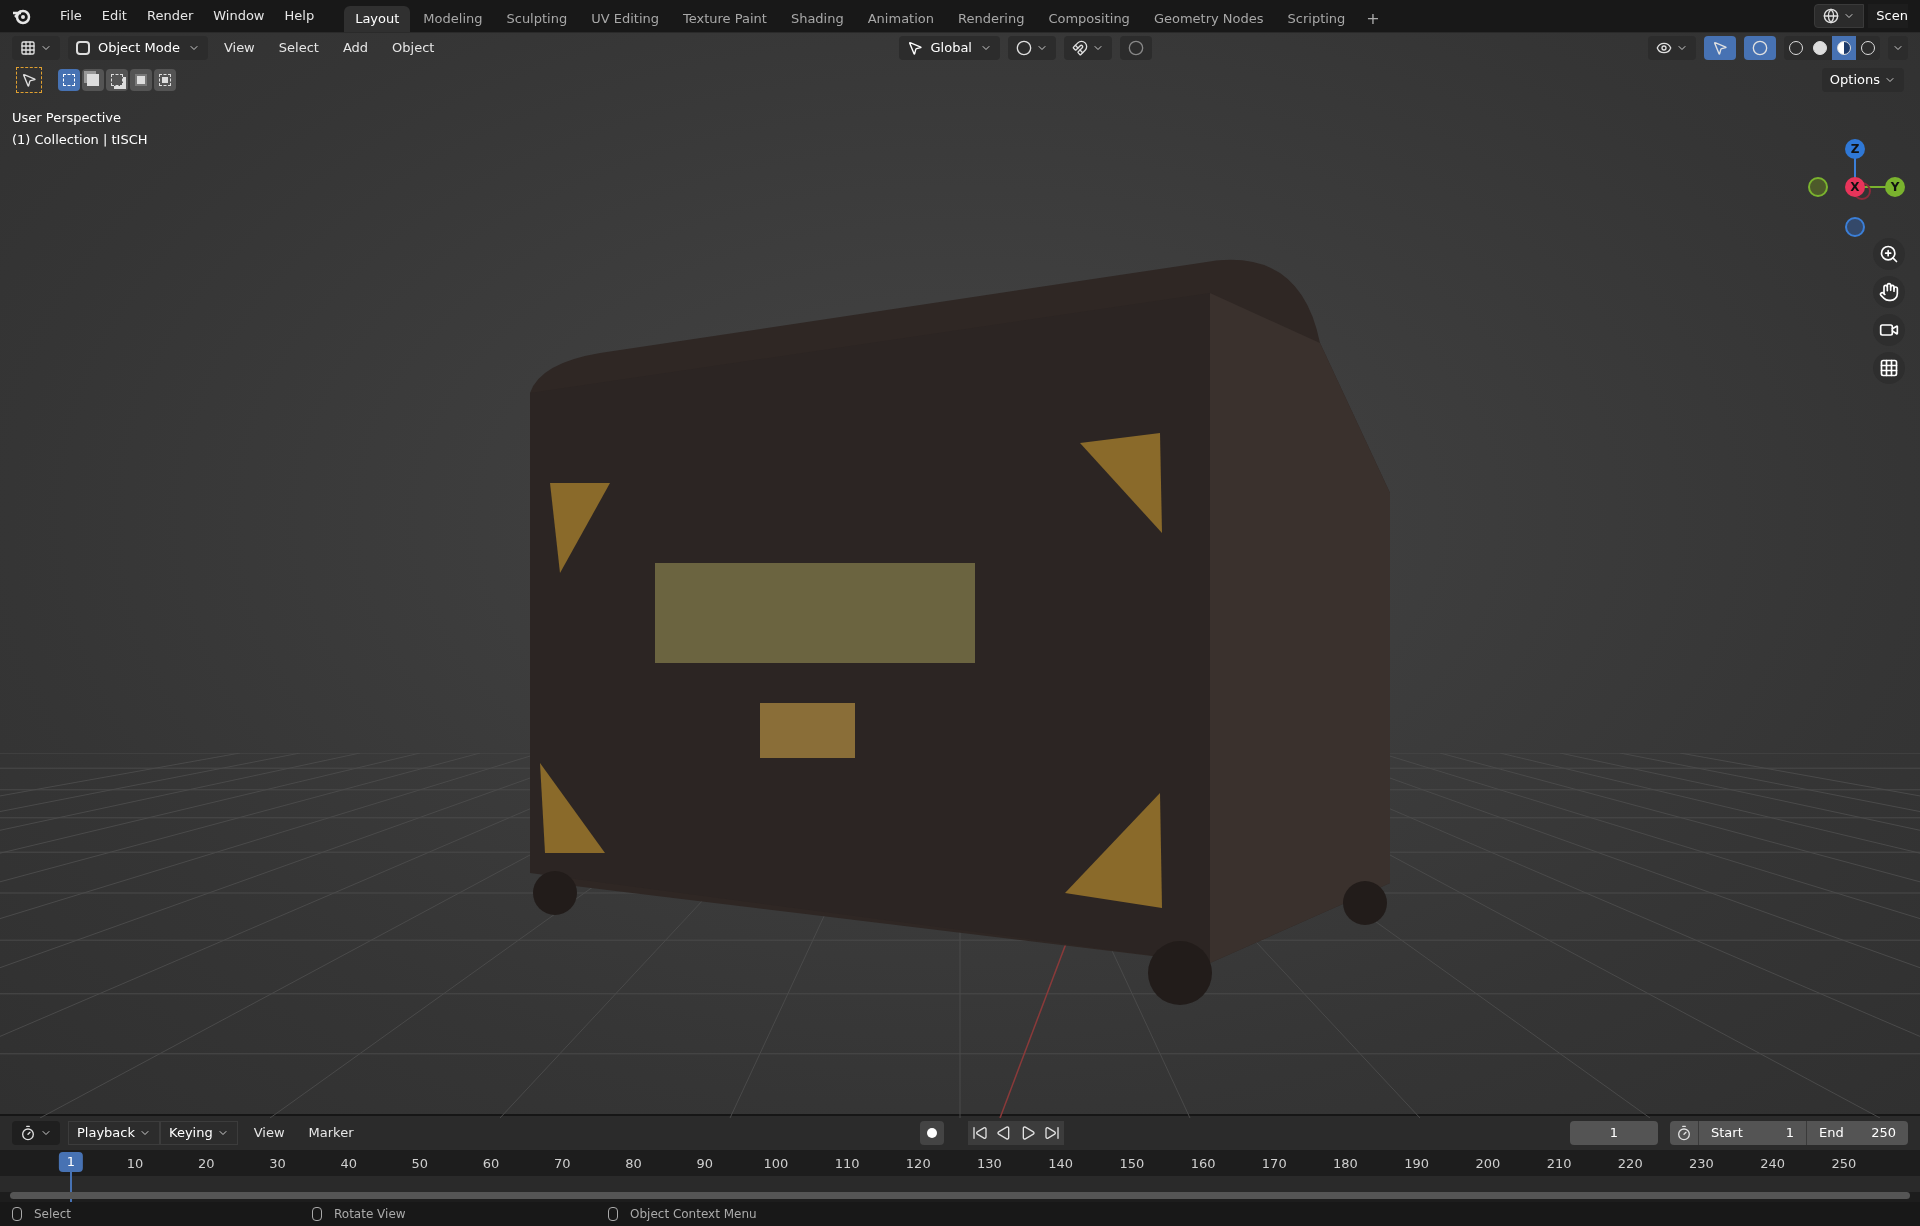 Image resolution: width=1920 pixels, height=1226 pixels. Describe the element at coordinates (949, 48) in the screenshot. I see `orientation-dropdown: Global` at that location.